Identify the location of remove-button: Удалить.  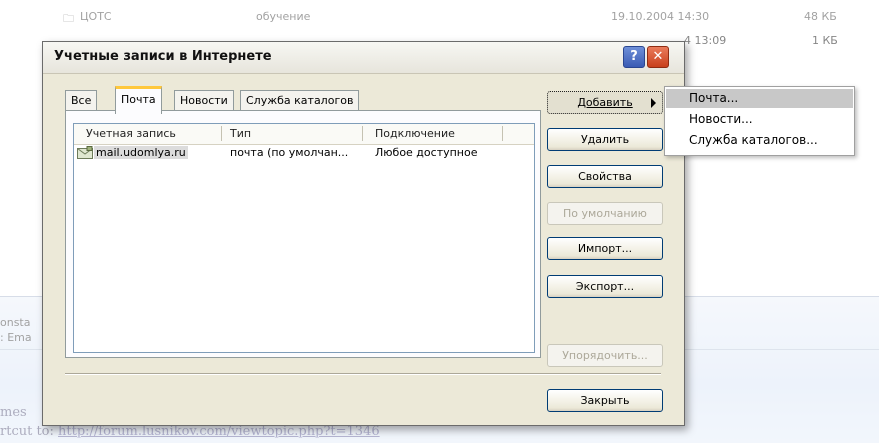
(605, 139).